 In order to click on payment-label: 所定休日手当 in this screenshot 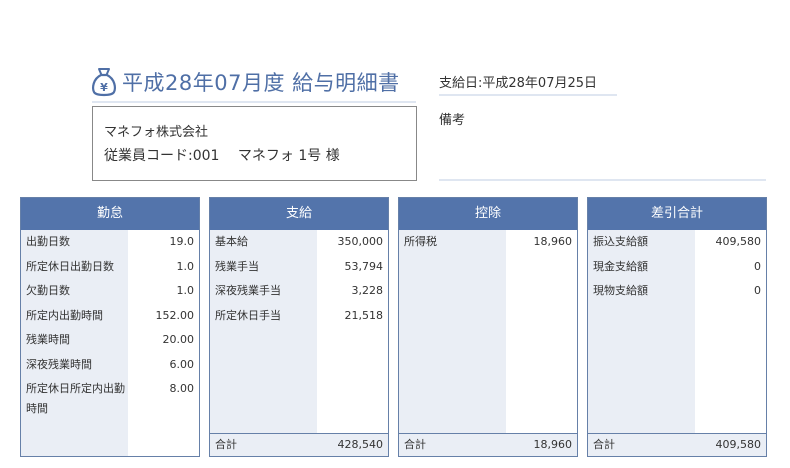, I will do `click(248, 315)`.